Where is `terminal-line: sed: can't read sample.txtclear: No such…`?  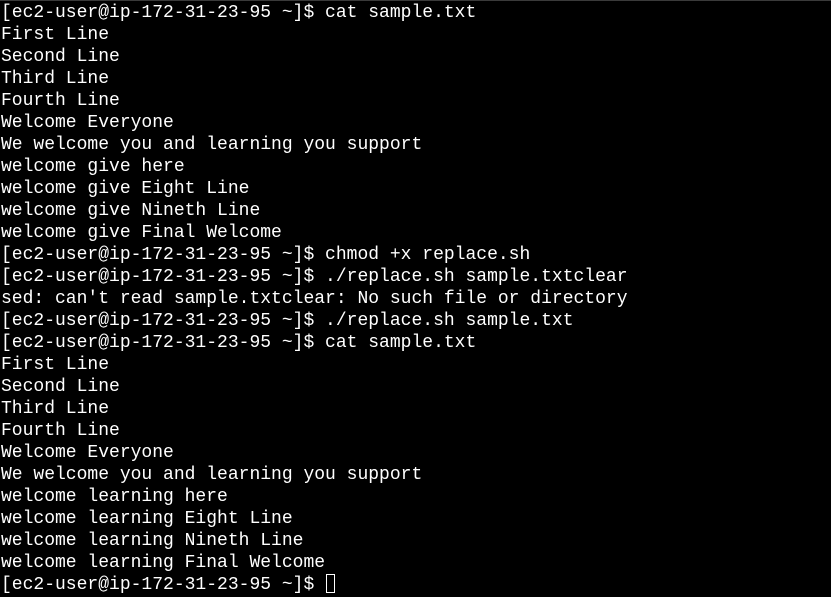 terminal-line: sed: can't read sample.txtclear: No such… is located at coordinates (314, 299).